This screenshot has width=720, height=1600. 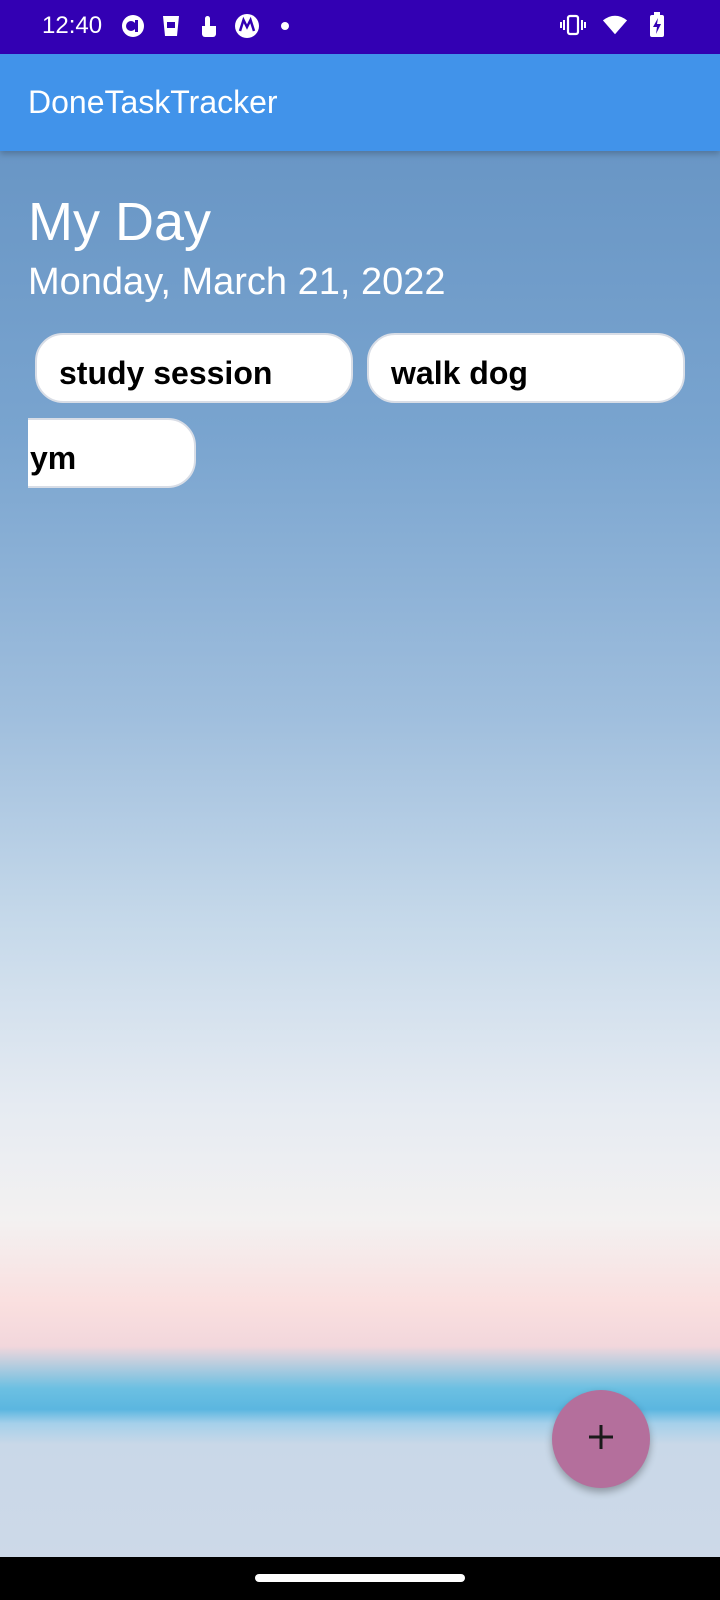 I want to click on touch-icon, so click(x=209, y=26).